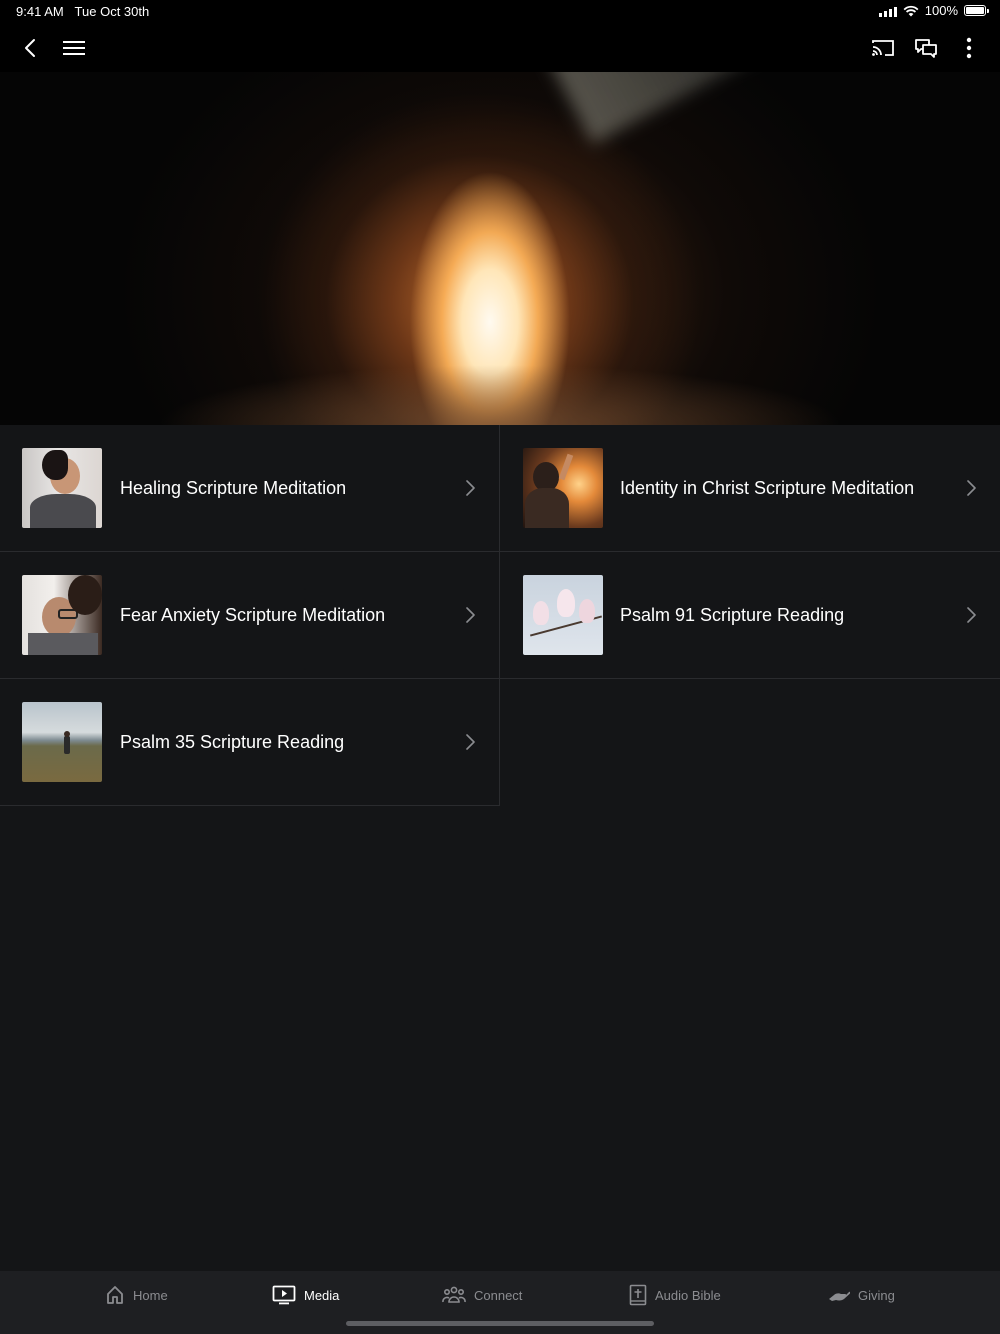 This screenshot has width=1000, height=1334. Describe the element at coordinates (112, 11) in the screenshot. I see `status-date: Tue Oct 30th` at that location.